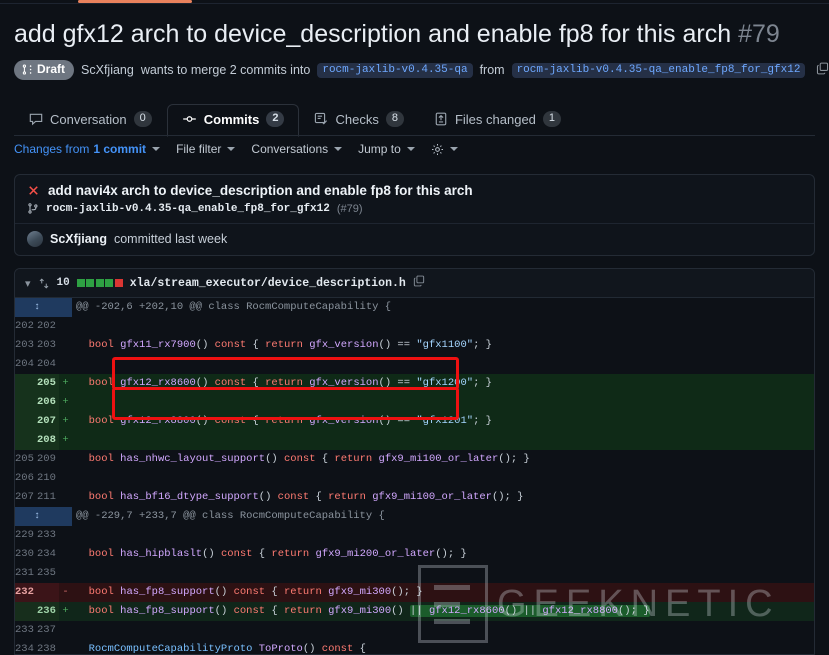 The height and width of the screenshot is (655, 829). Describe the element at coordinates (48, 611) in the screenshot. I see `line-number-new: 236` at that location.